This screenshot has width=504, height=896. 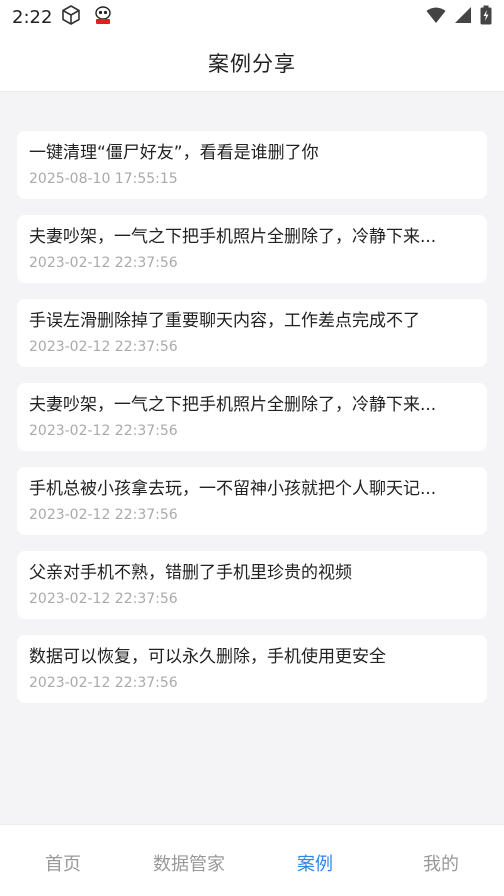 What do you see at coordinates (436, 17) in the screenshot?
I see `wifi-icon` at bounding box center [436, 17].